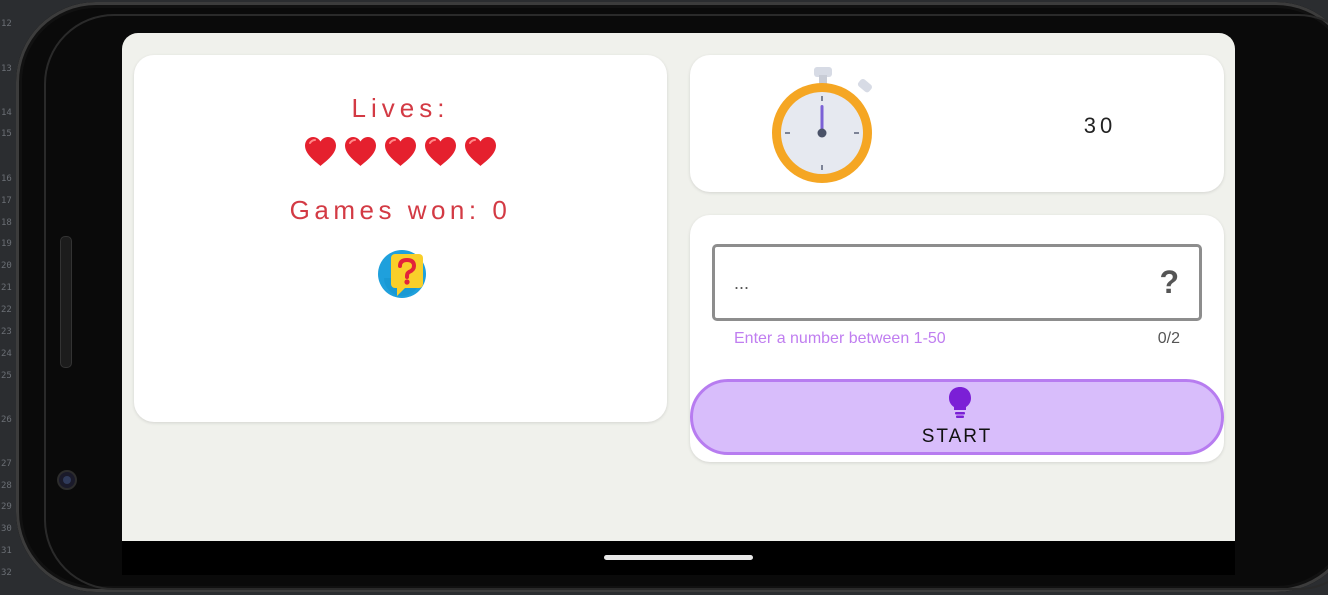 The image size is (1328, 595). I want to click on input-character-counter: 0/2, so click(1168, 338).